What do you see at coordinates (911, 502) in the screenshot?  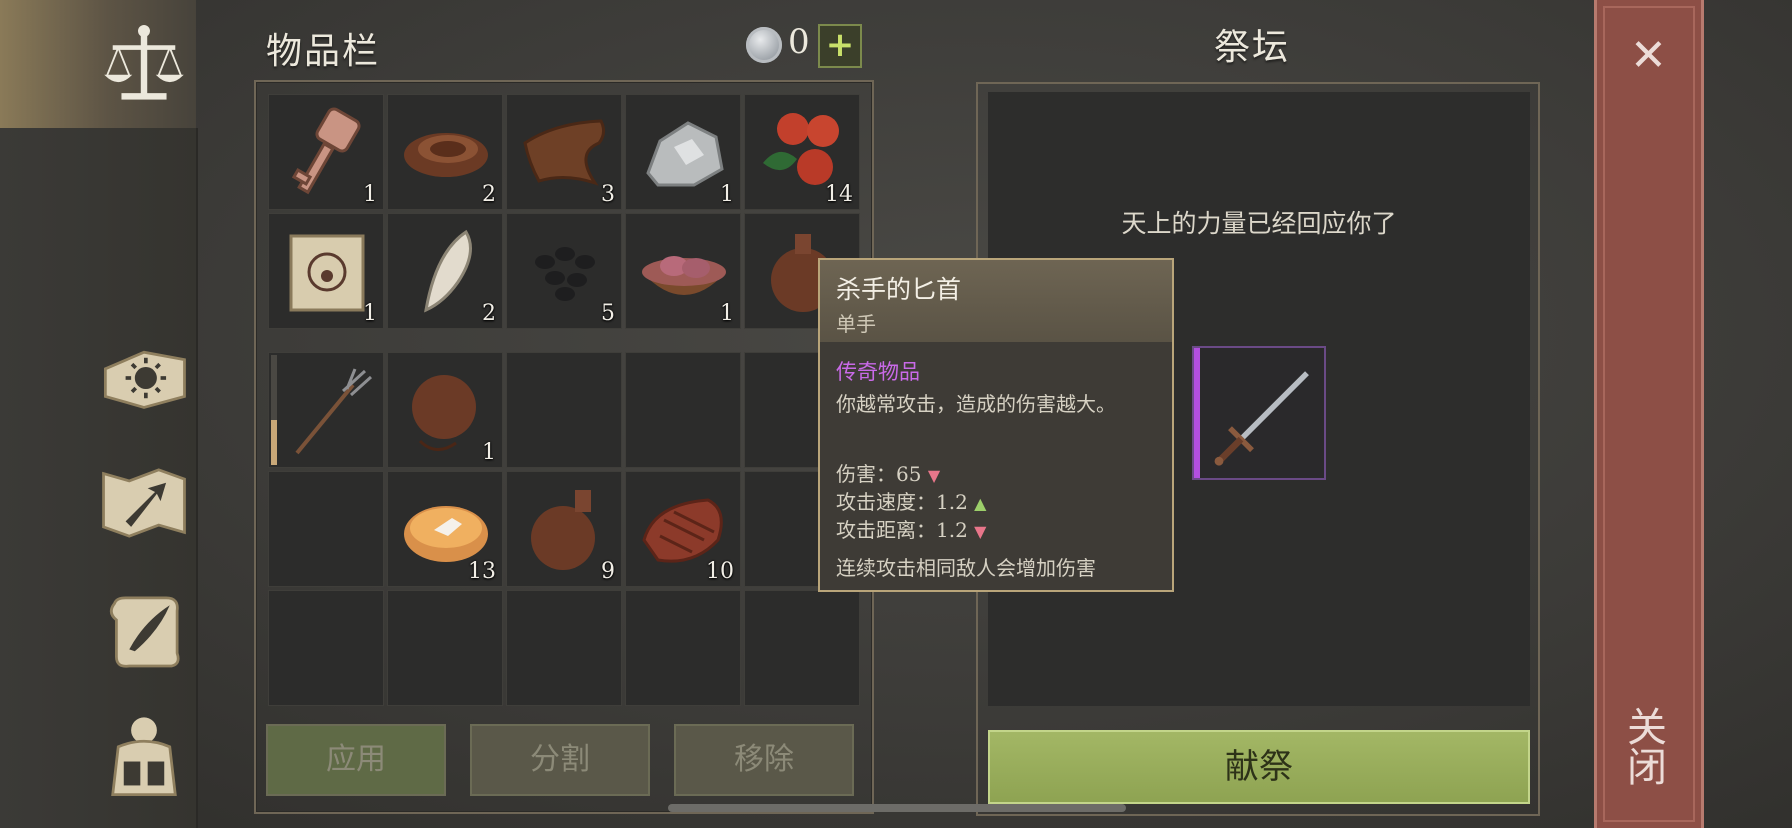 I see `stat-attack-speed: 攻击速度：1.2 ▲` at bounding box center [911, 502].